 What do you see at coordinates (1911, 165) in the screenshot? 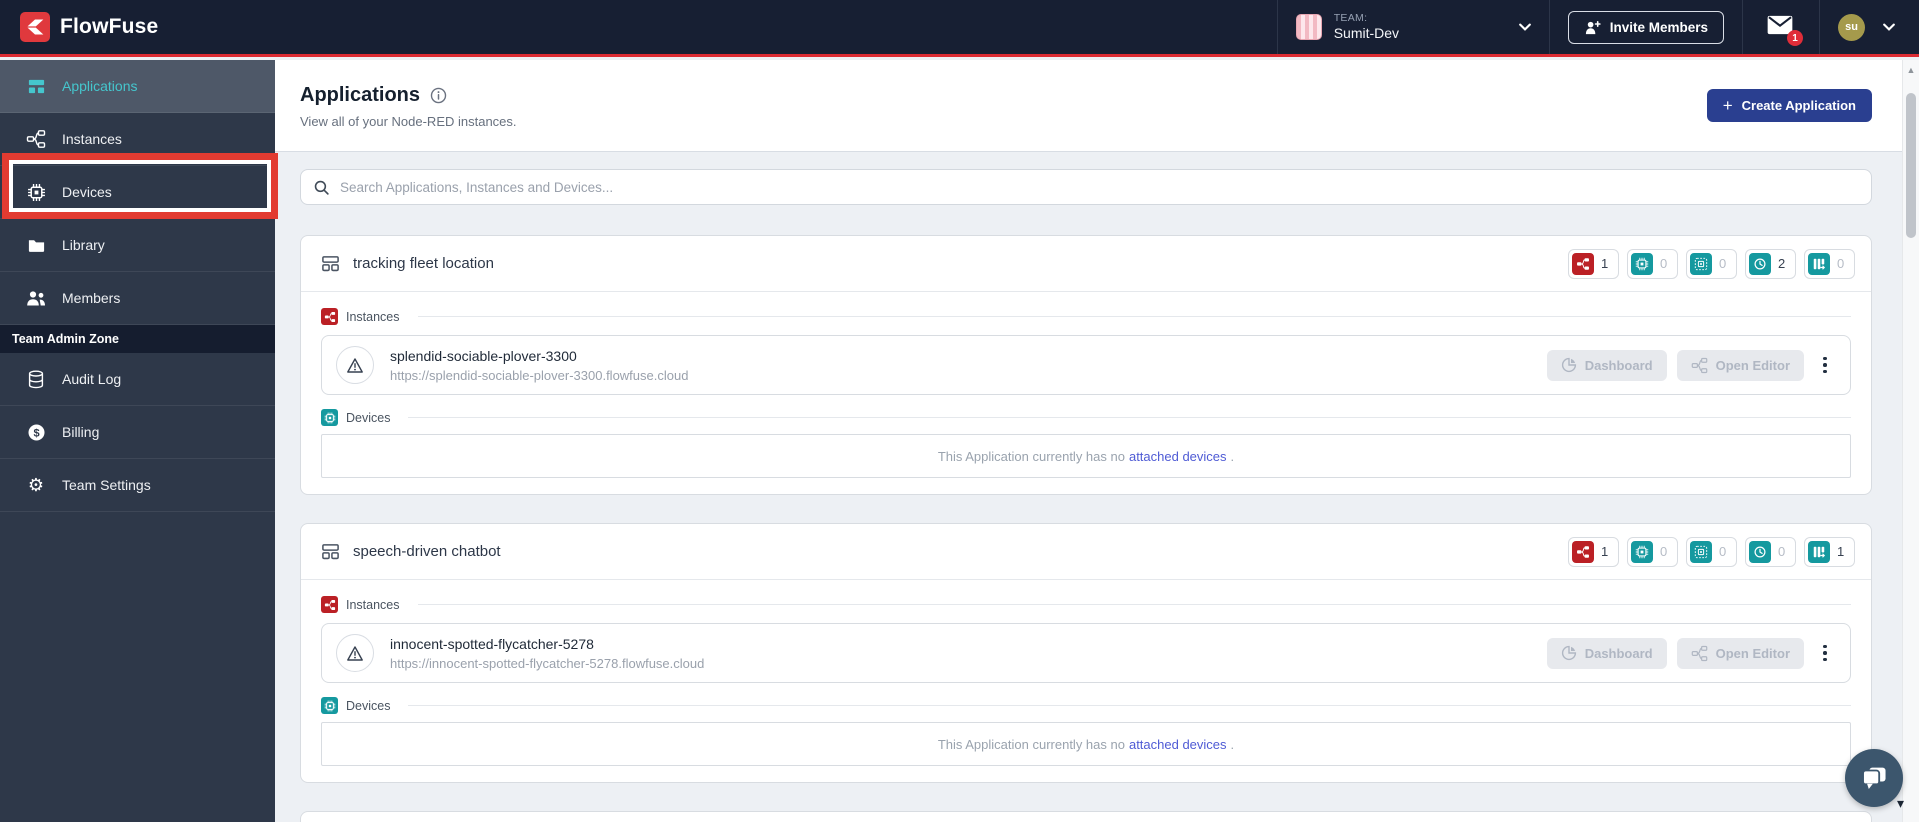
I see `scrollbar-thumb` at bounding box center [1911, 165].